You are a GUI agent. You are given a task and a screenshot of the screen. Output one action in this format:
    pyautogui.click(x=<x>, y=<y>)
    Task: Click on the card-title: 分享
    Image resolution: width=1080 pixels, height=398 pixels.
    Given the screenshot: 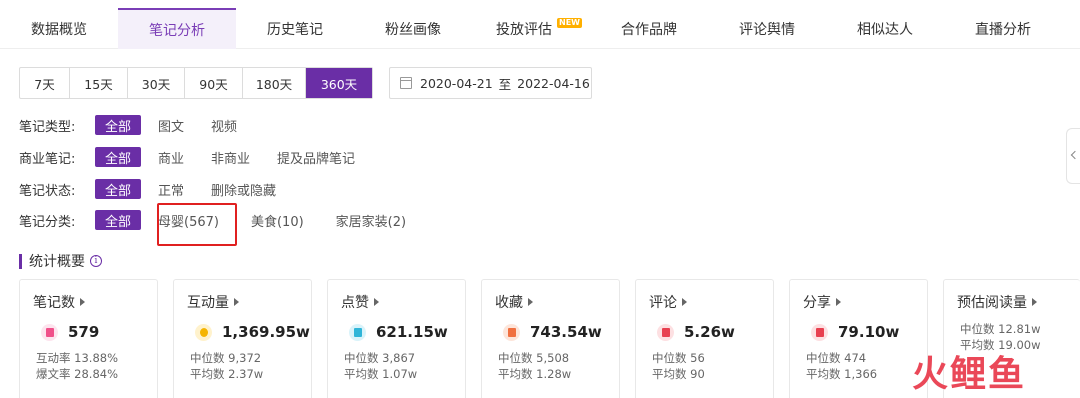 What is the action you would take?
    pyautogui.click(x=822, y=302)
    